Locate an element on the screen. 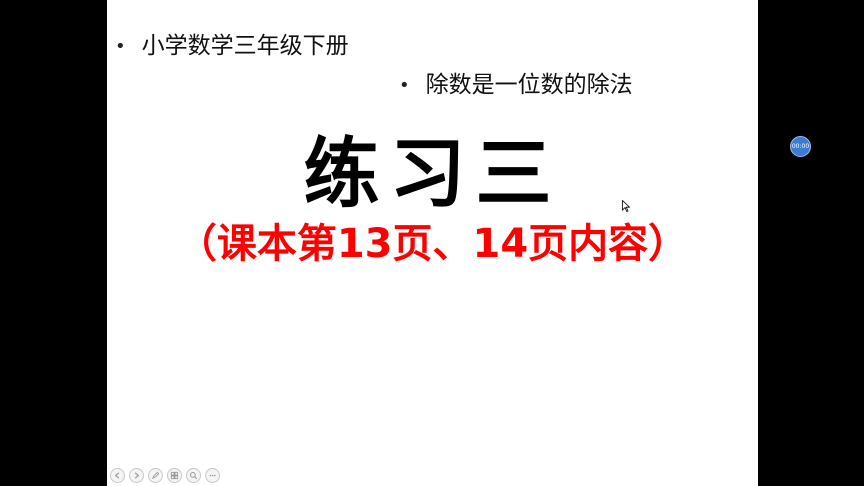 The width and height of the screenshot is (864, 486). prev-slide-button is located at coordinates (117, 475).